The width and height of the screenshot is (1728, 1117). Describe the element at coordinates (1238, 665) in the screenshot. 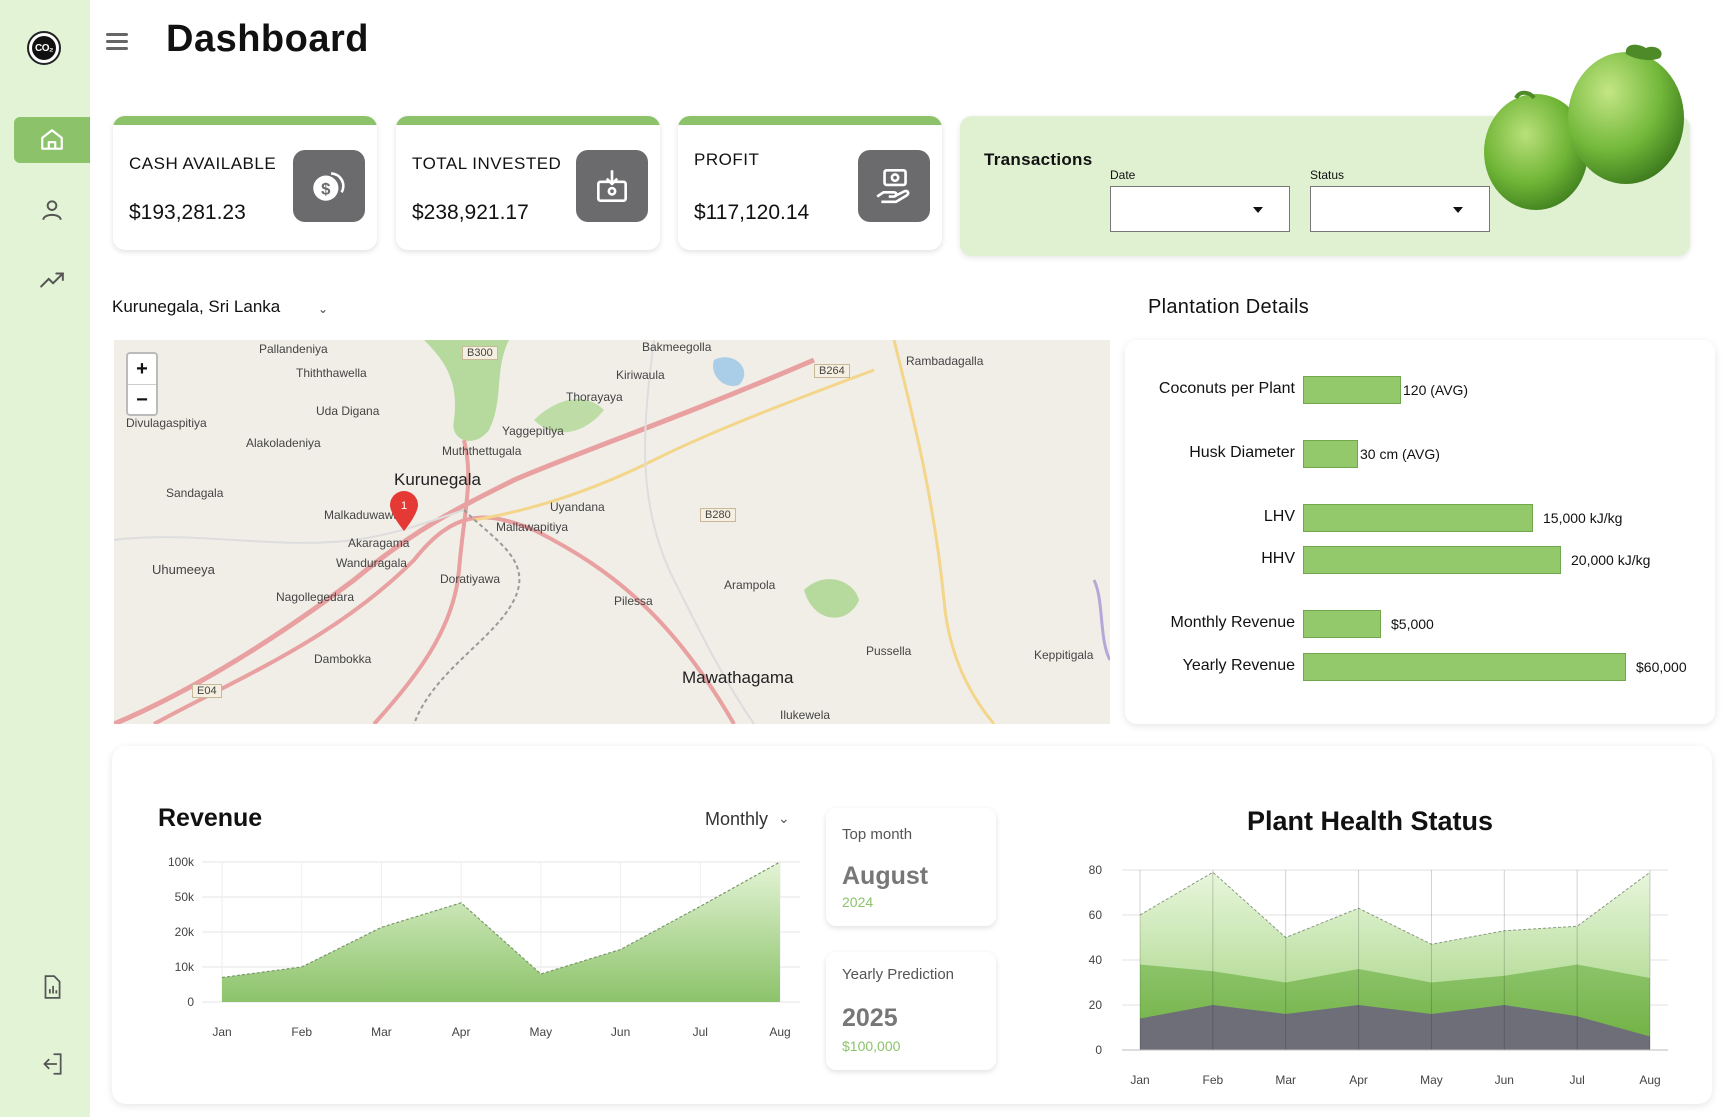

I see `plantation-row-label: Yearly Revenue` at that location.